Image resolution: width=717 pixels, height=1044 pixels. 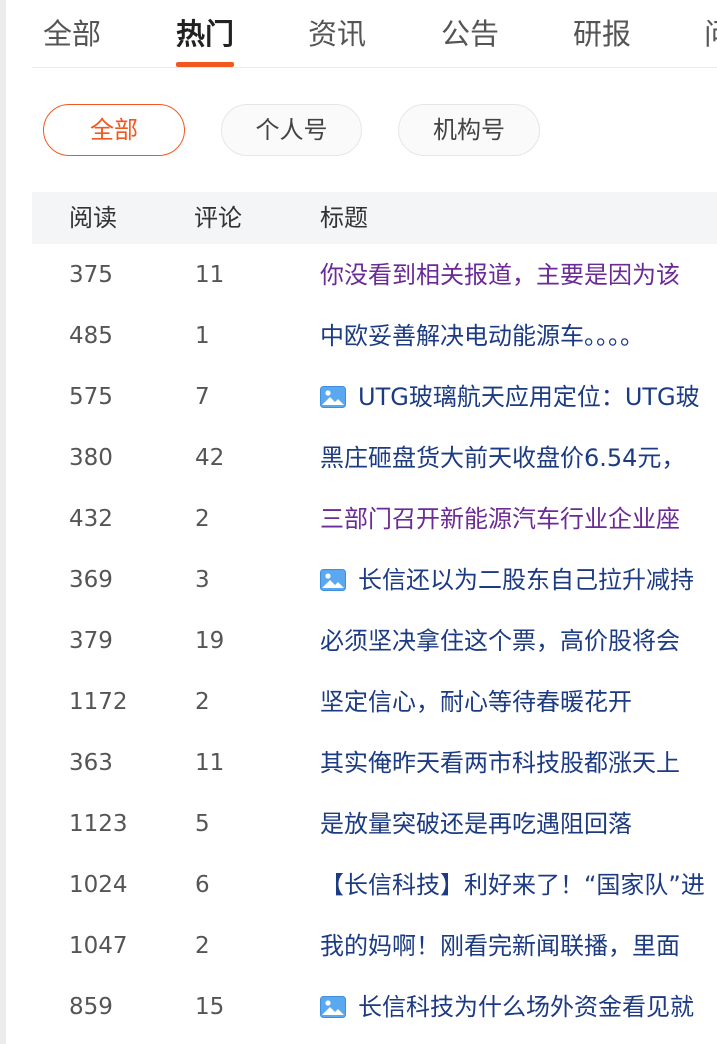 What do you see at coordinates (202, 336) in the screenshot?
I see `comment-count: 1` at bounding box center [202, 336].